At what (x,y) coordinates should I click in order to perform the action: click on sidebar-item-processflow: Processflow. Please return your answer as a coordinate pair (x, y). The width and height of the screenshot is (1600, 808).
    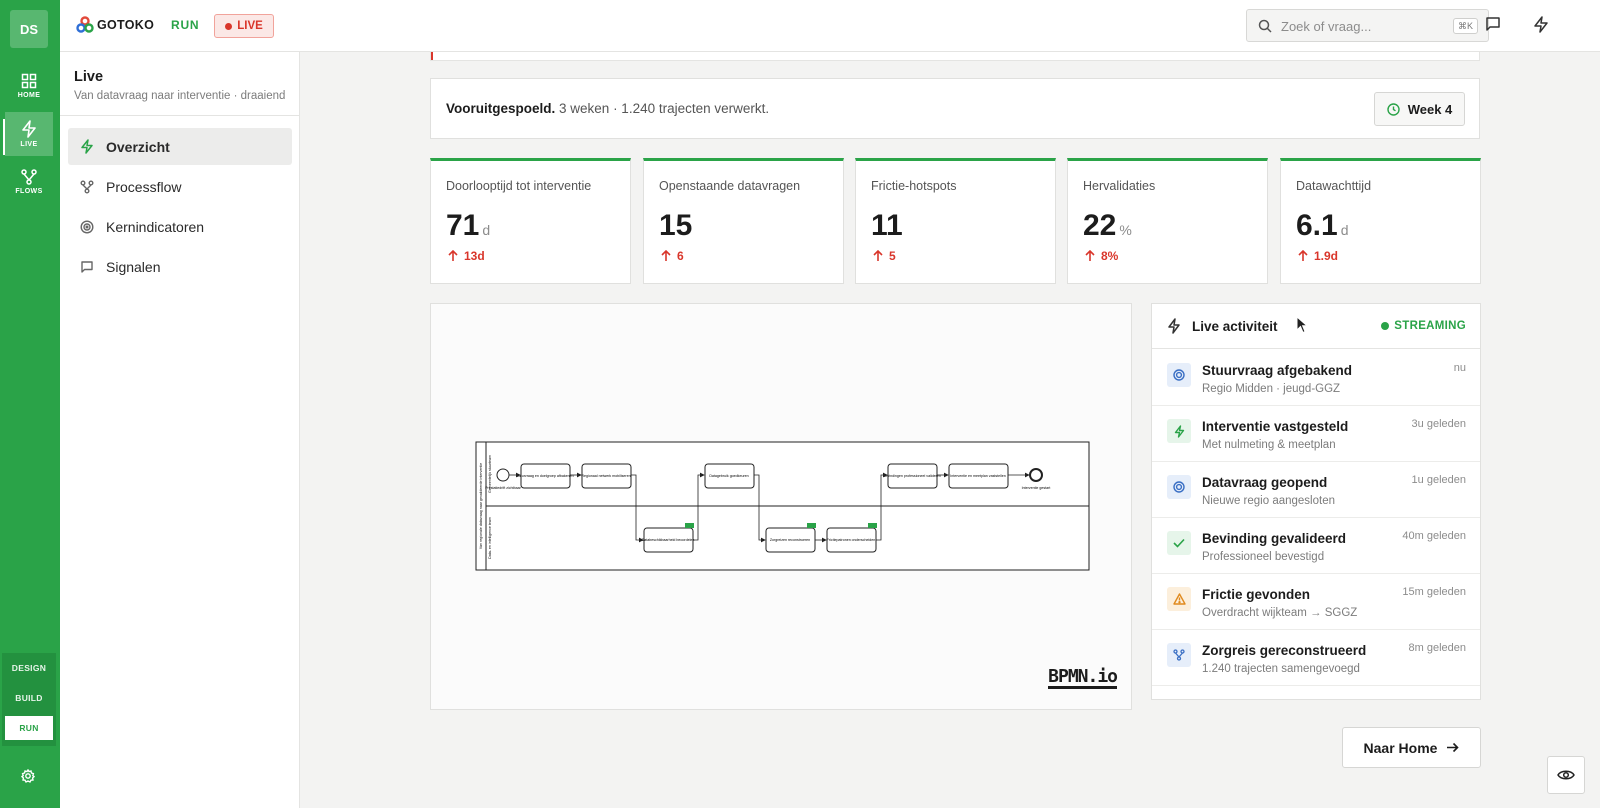
    Looking at the image, I should click on (180, 186).